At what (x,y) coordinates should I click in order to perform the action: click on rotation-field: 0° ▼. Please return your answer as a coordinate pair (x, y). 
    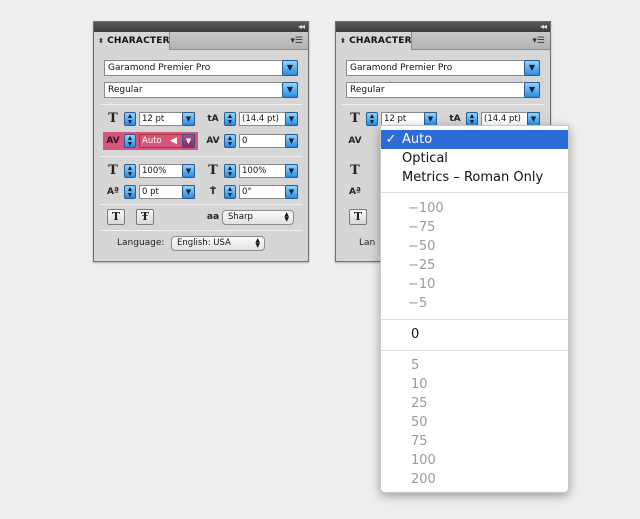
    Looking at the image, I should click on (268, 192).